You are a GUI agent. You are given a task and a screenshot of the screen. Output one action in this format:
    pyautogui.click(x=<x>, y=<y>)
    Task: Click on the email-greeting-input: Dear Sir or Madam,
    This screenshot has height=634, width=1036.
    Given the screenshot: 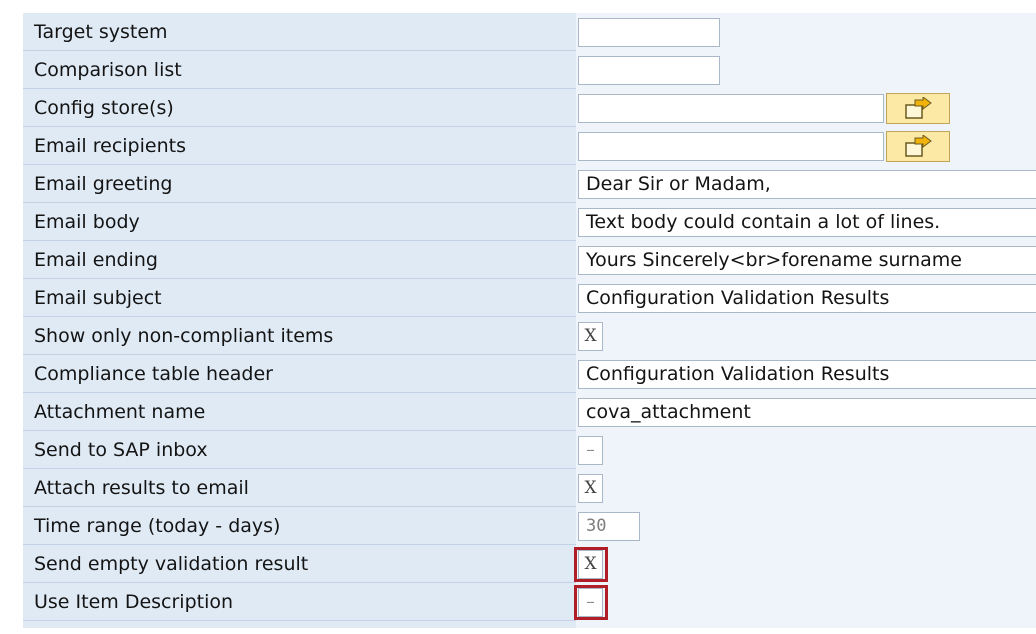 What is the action you would take?
    pyautogui.click(x=807, y=184)
    